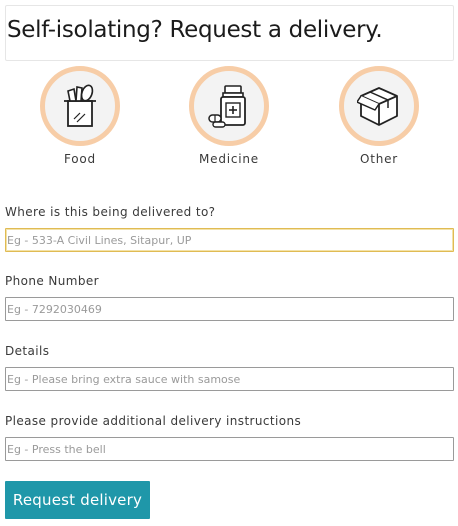  Describe the element at coordinates (52, 281) in the screenshot. I see `phone-label: Phone Number` at that location.